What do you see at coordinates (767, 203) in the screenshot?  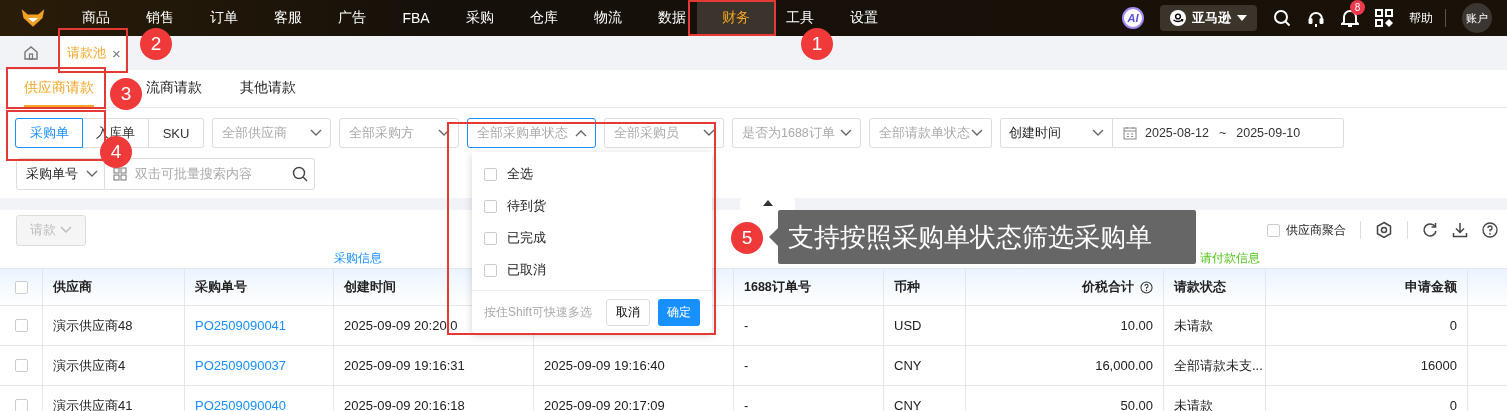 I see `caret-up-icon` at bounding box center [767, 203].